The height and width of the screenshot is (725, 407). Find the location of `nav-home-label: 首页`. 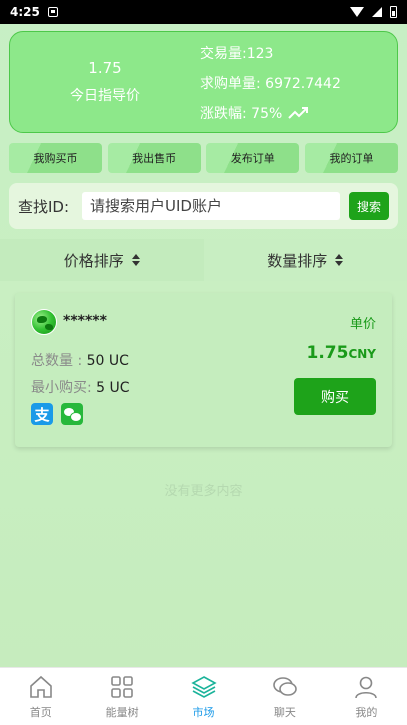

nav-home-label: 首页 is located at coordinates (40, 712).